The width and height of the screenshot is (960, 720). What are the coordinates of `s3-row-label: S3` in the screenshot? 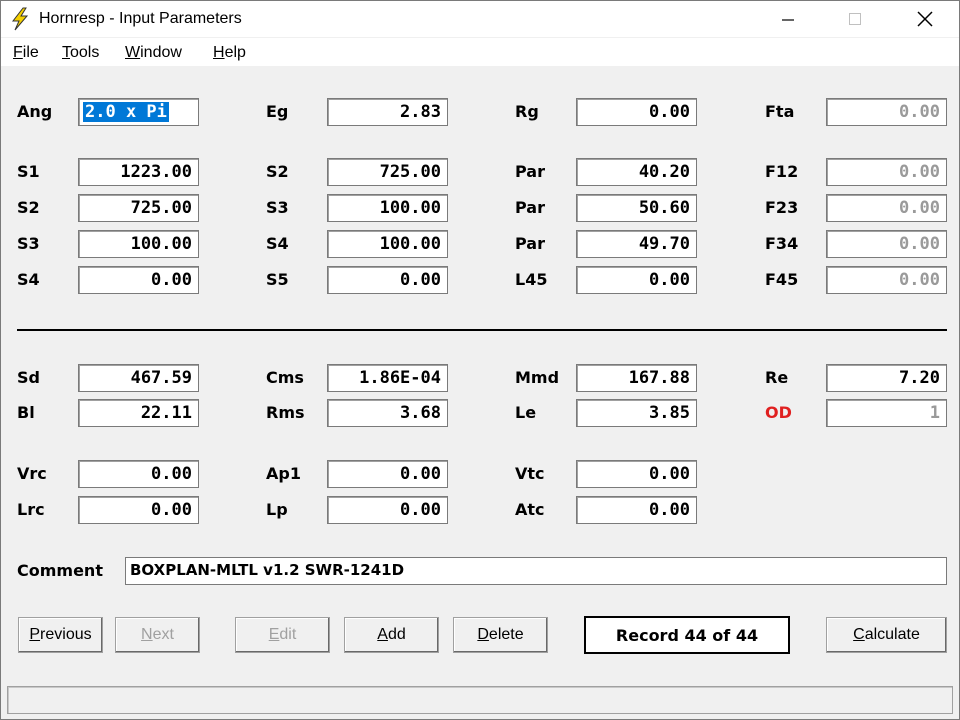 It's located at (28, 243).